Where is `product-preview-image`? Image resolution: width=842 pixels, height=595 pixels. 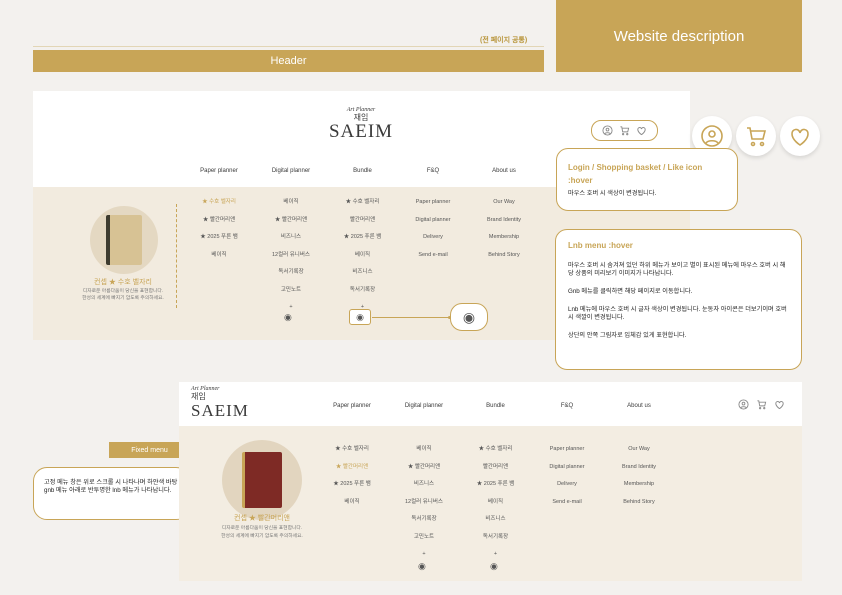 product-preview-image is located at coordinates (124, 240).